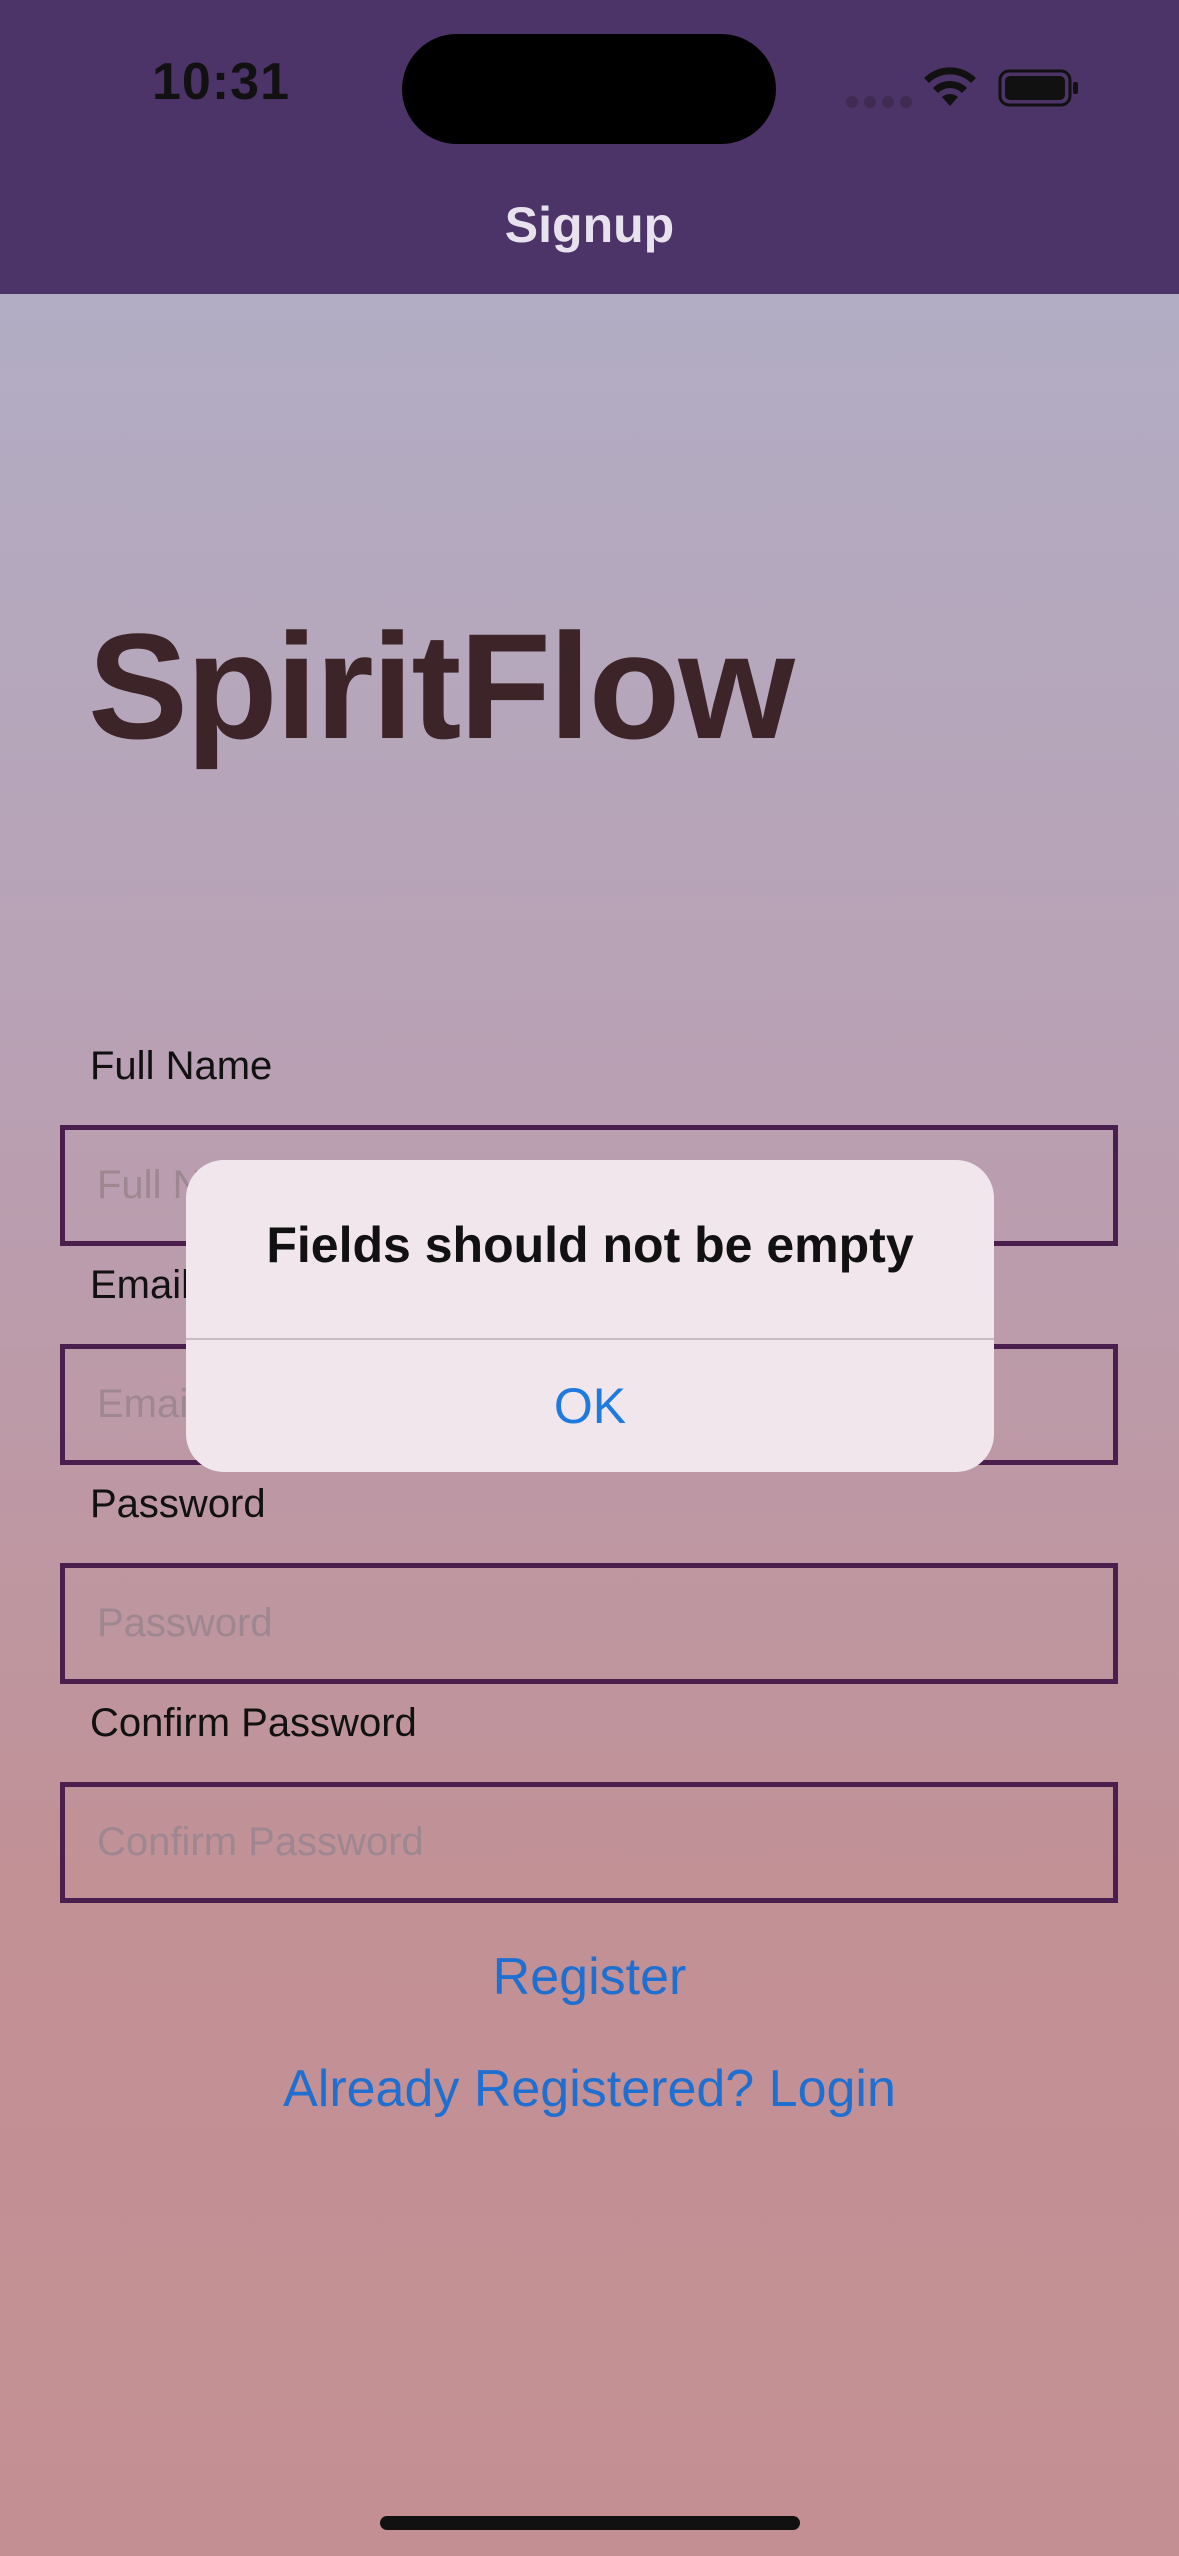  Describe the element at coordinates (589, 89) in the screenshot. I see `dynamic-island` at that location.